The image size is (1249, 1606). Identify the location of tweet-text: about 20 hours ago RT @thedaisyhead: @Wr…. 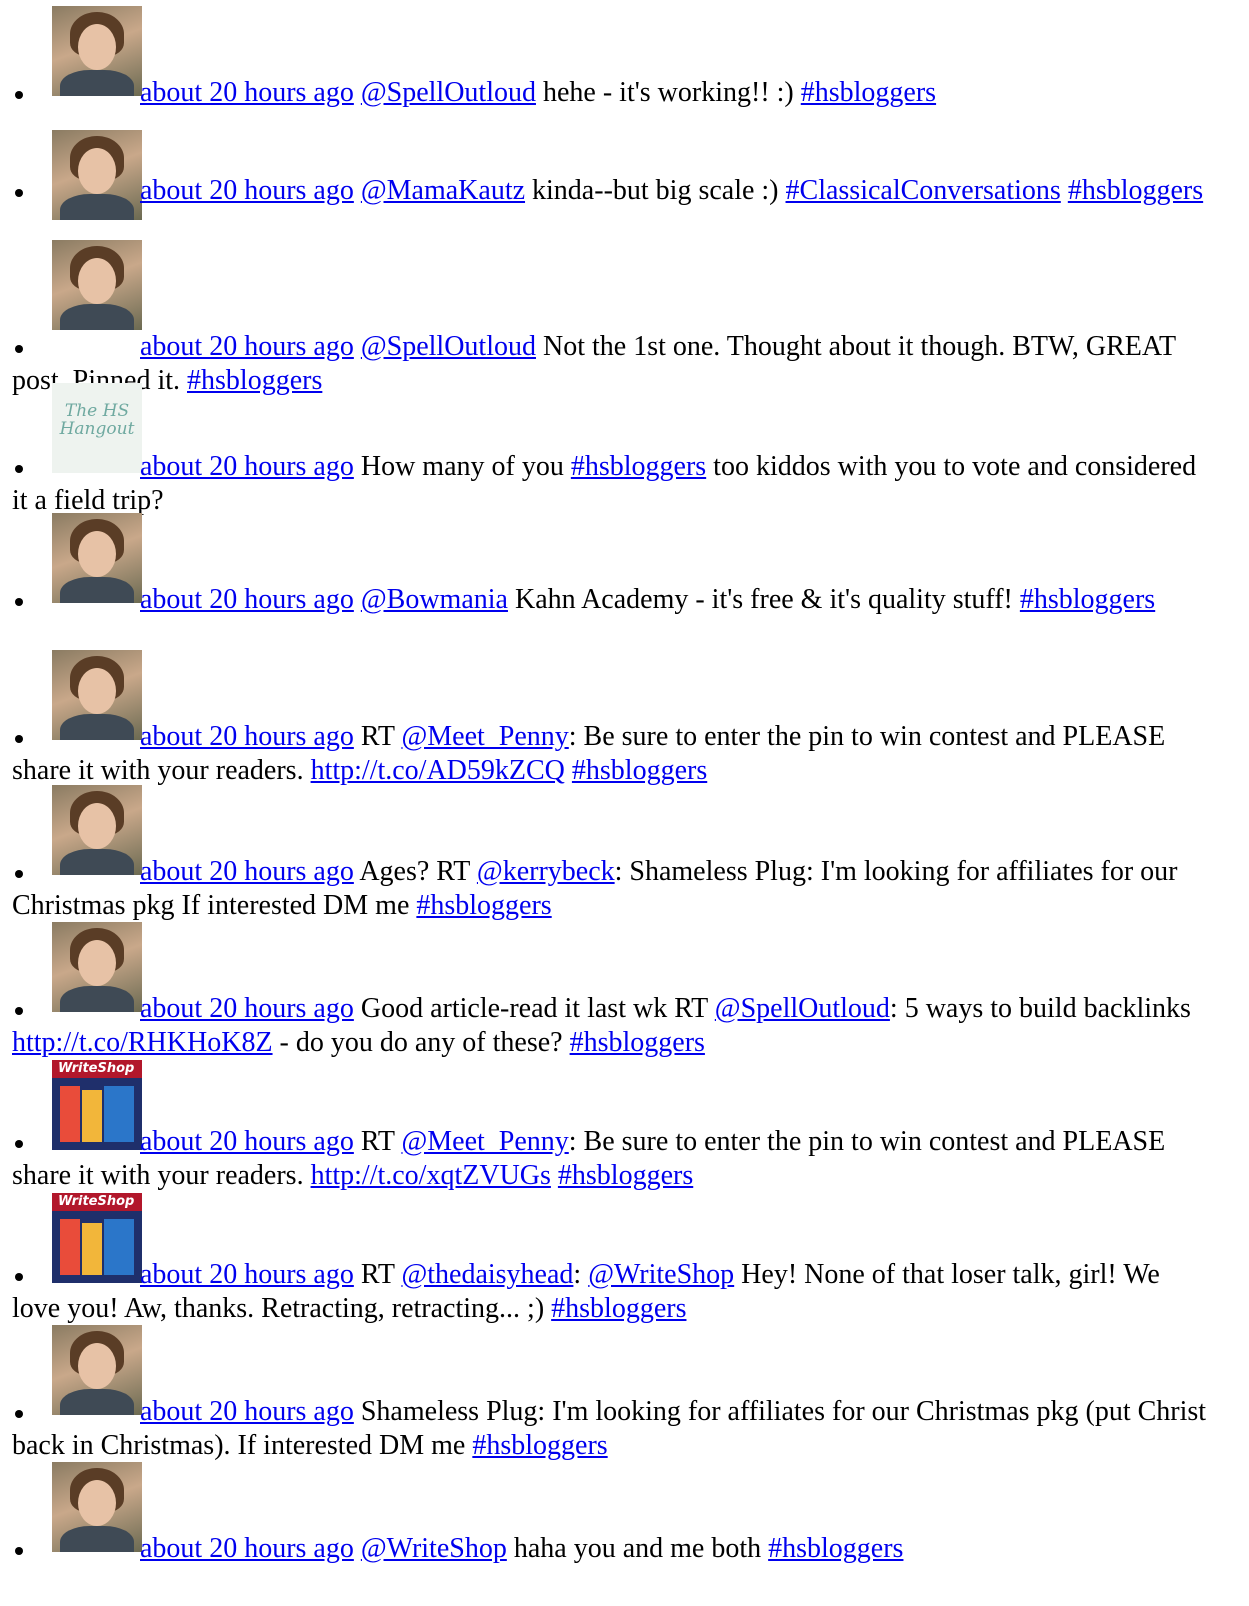
(612, 1292).